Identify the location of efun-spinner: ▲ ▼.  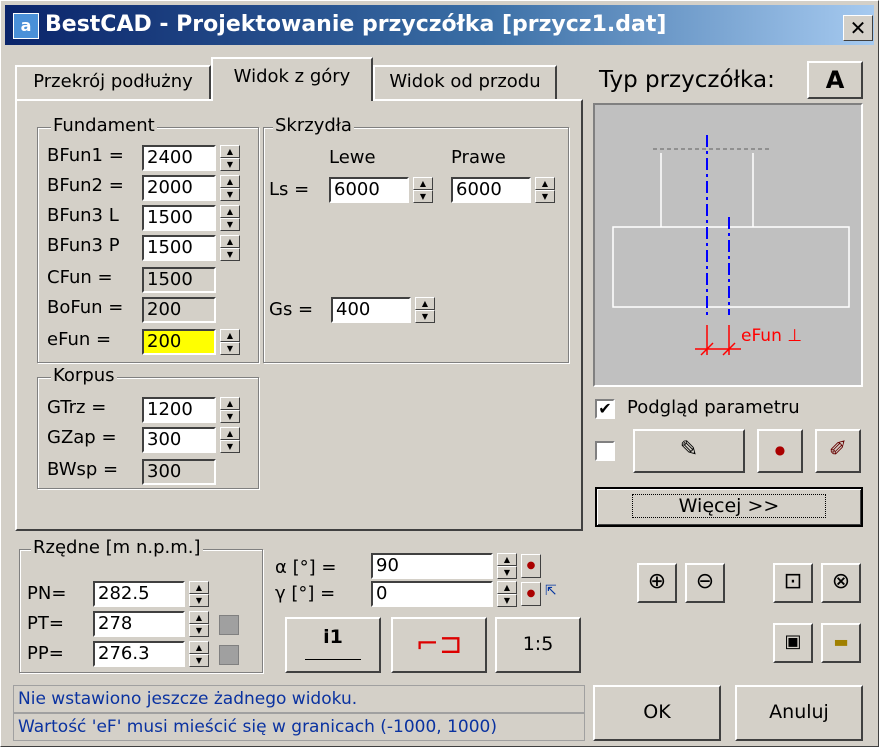
(230, 342).